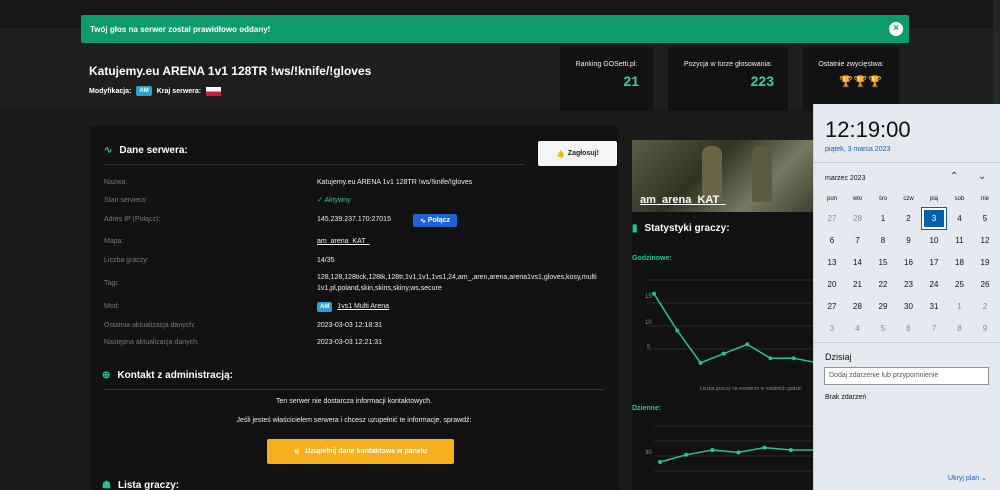 The image size is (1000, 490). What do you see at coordinates (883, 199) in the screenshot?
I see `weekday-header: śro` at bounding box center [883, 199].